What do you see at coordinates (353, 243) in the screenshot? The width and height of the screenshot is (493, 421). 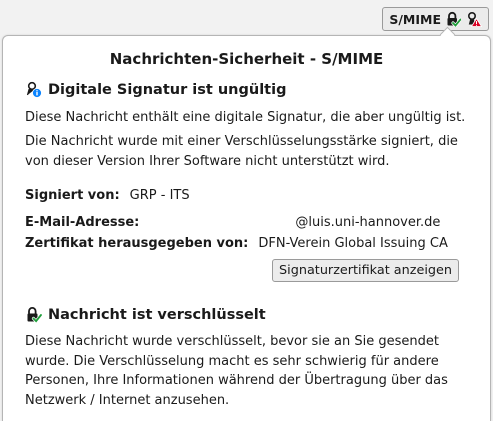 I see `issuer-value: DFN-Verein Global Issuing CA` at bounding box center [353, 243].